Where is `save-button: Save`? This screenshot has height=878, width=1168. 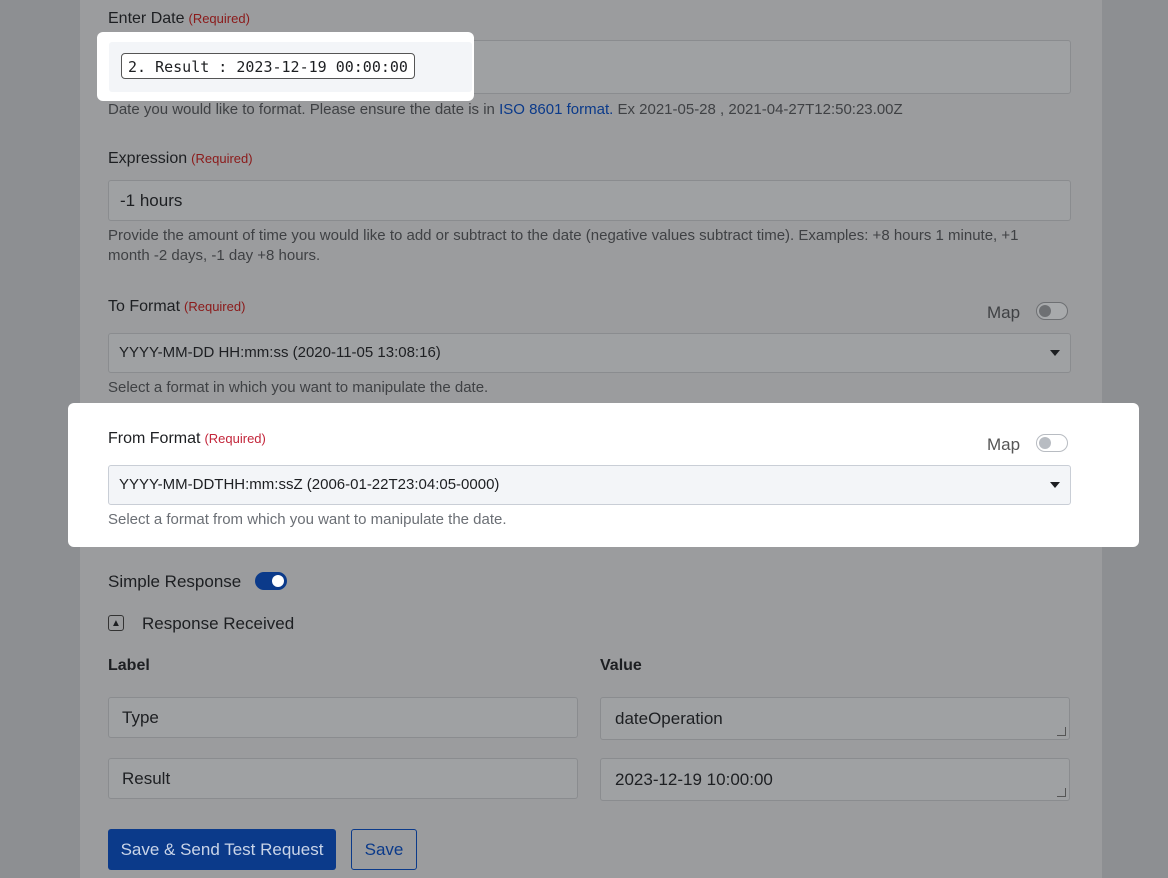
save-button: Save is located at coordinates (384, 849).